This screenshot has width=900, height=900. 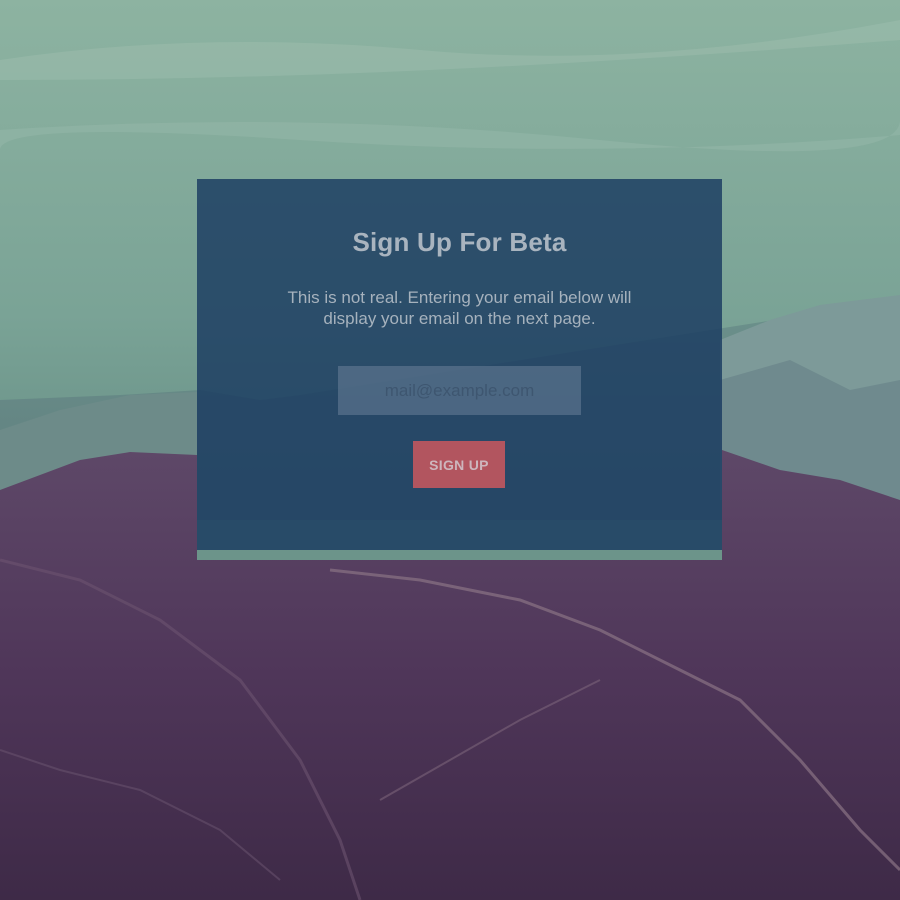 I want to click on signup-title: Sign Up For Beta, so click(x=459, y=242).